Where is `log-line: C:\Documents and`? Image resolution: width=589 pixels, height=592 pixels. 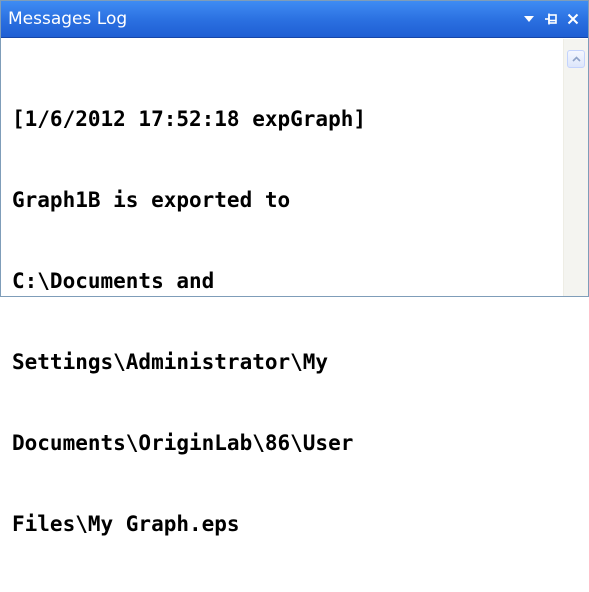
log-line: C:\Documents and is located at coordinates (113, 281).